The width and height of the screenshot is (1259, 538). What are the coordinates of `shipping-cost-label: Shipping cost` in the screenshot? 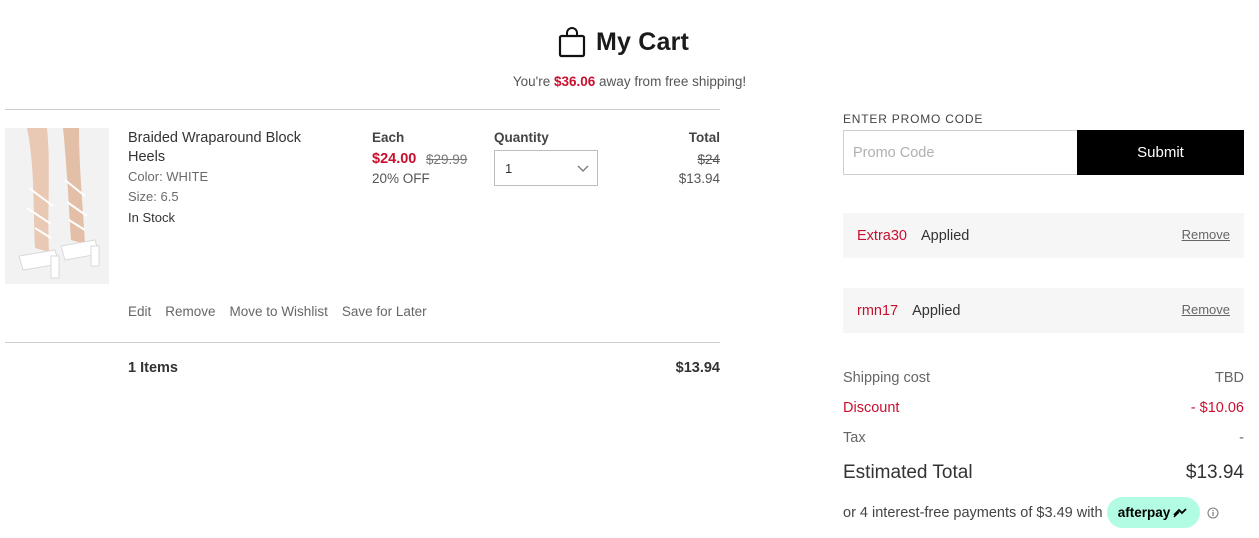 It's located at (887, 378).